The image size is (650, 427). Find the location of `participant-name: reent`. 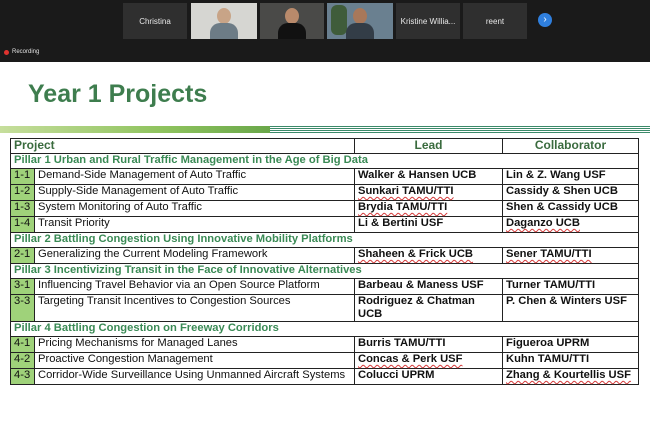

participant-name: reent is located at coordinates (495, 21).